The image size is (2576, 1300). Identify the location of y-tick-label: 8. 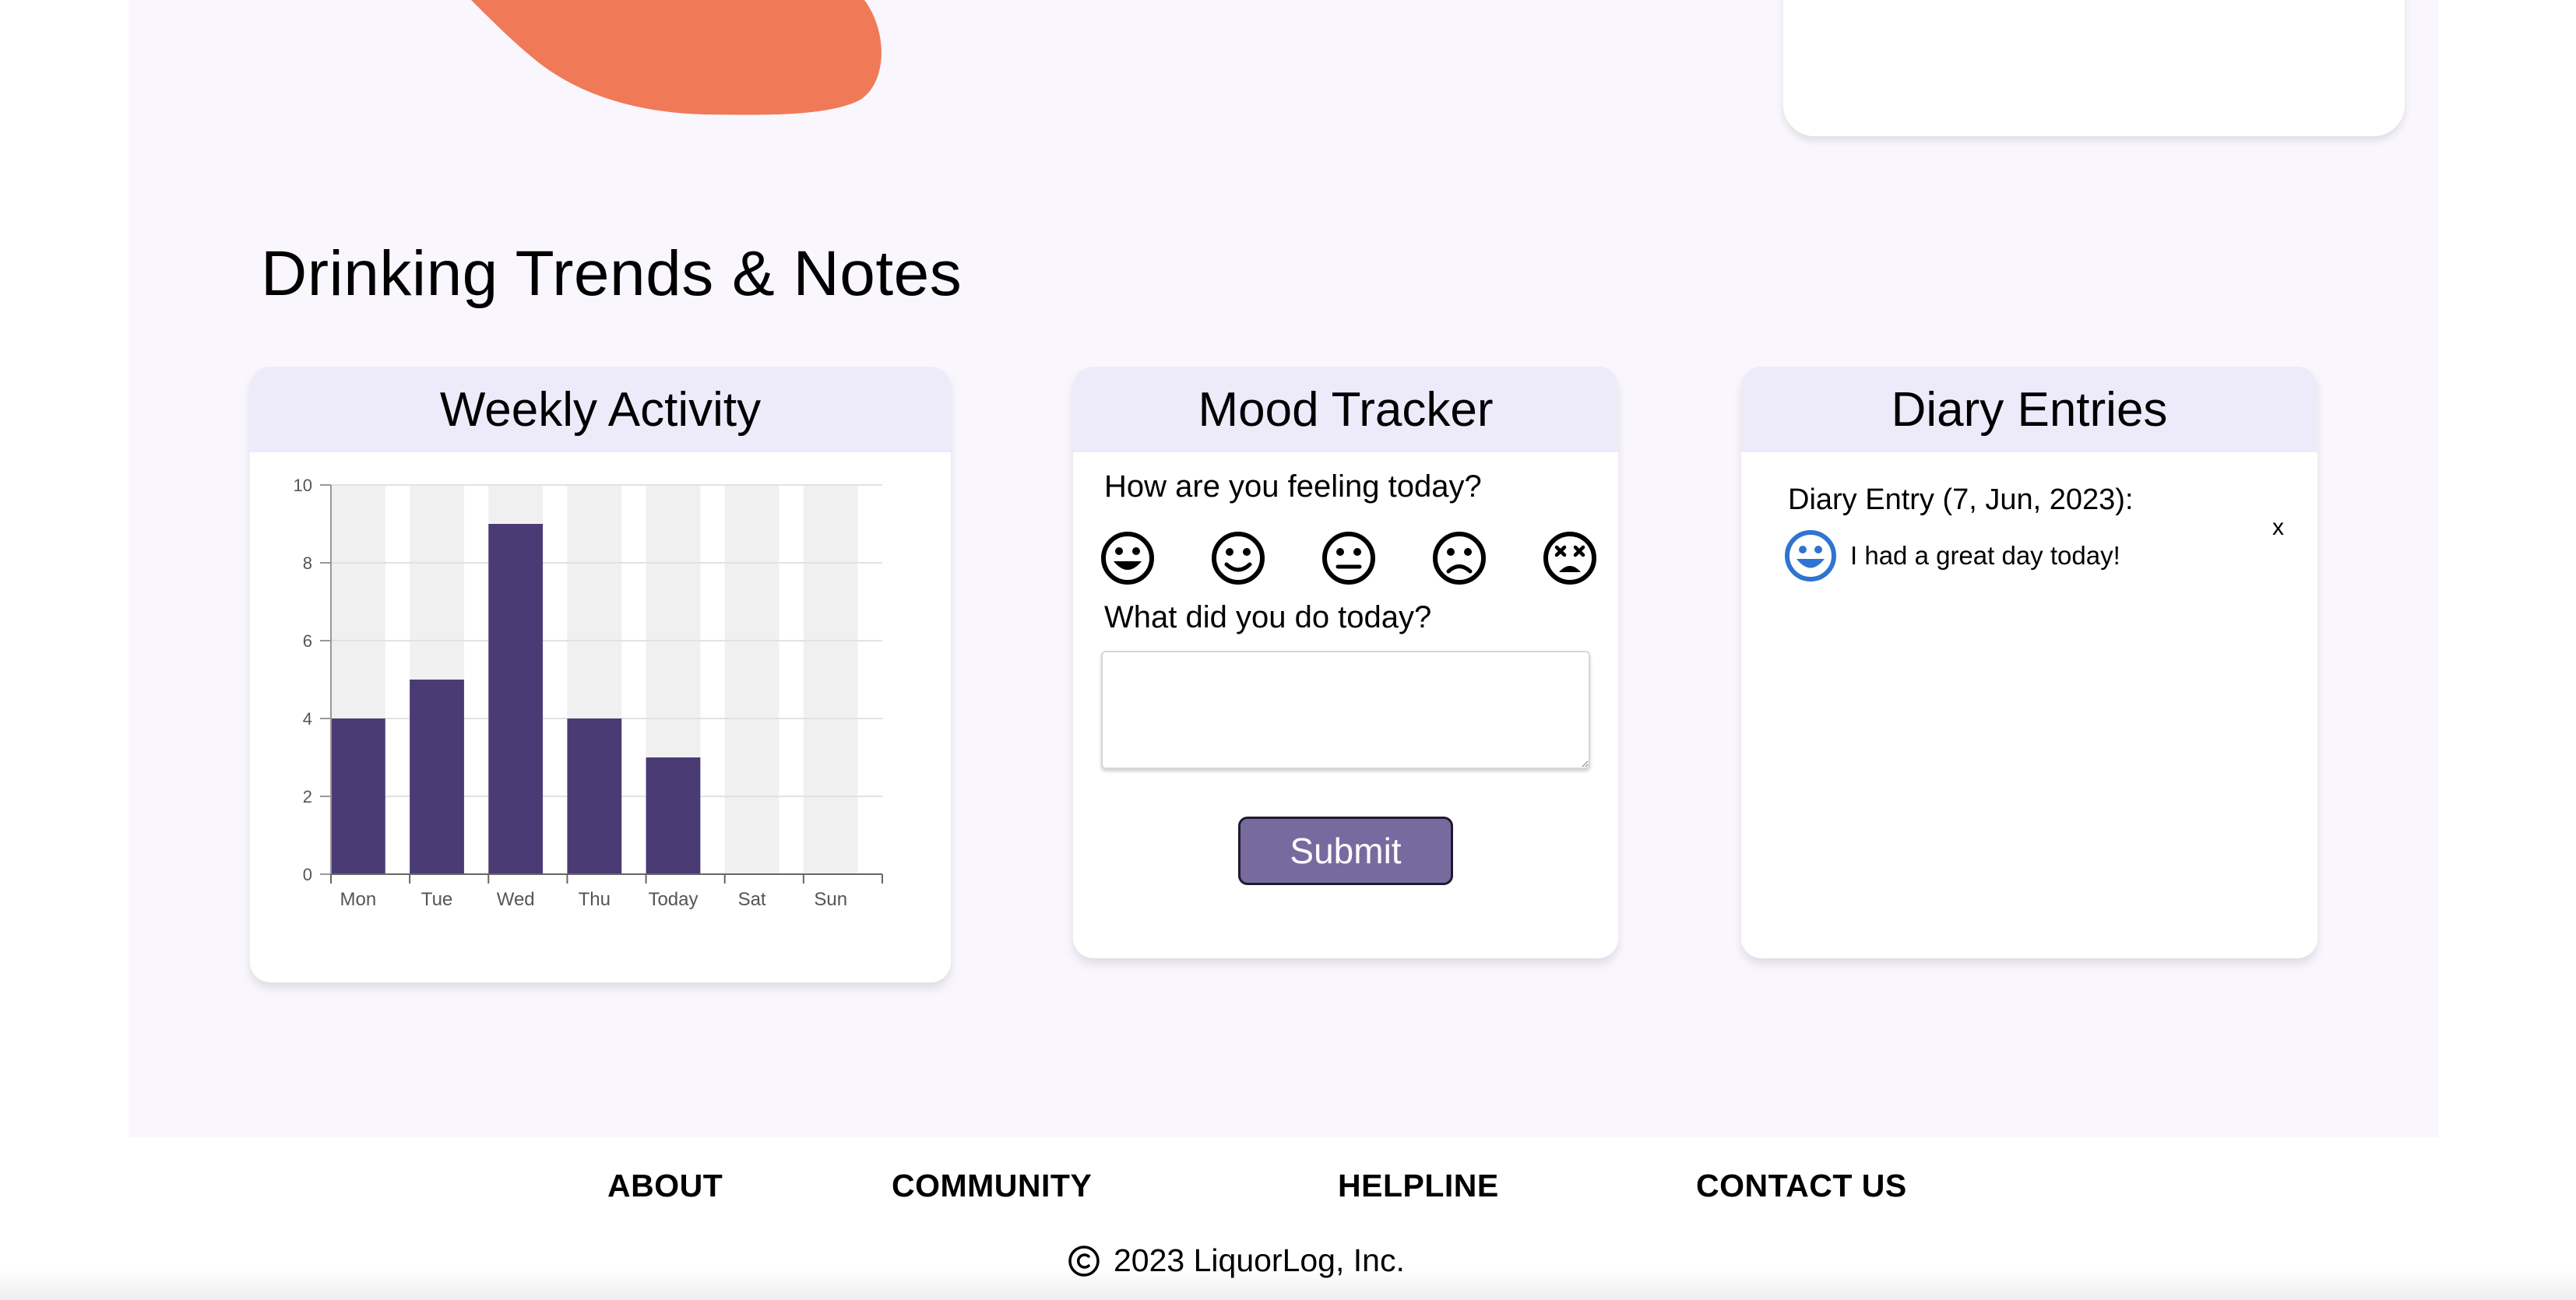
(307, 563).